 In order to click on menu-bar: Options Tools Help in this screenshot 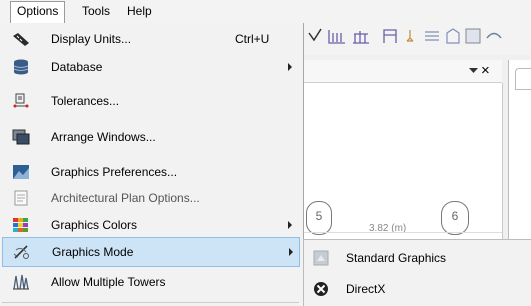, I will do `click(265, 12)`.